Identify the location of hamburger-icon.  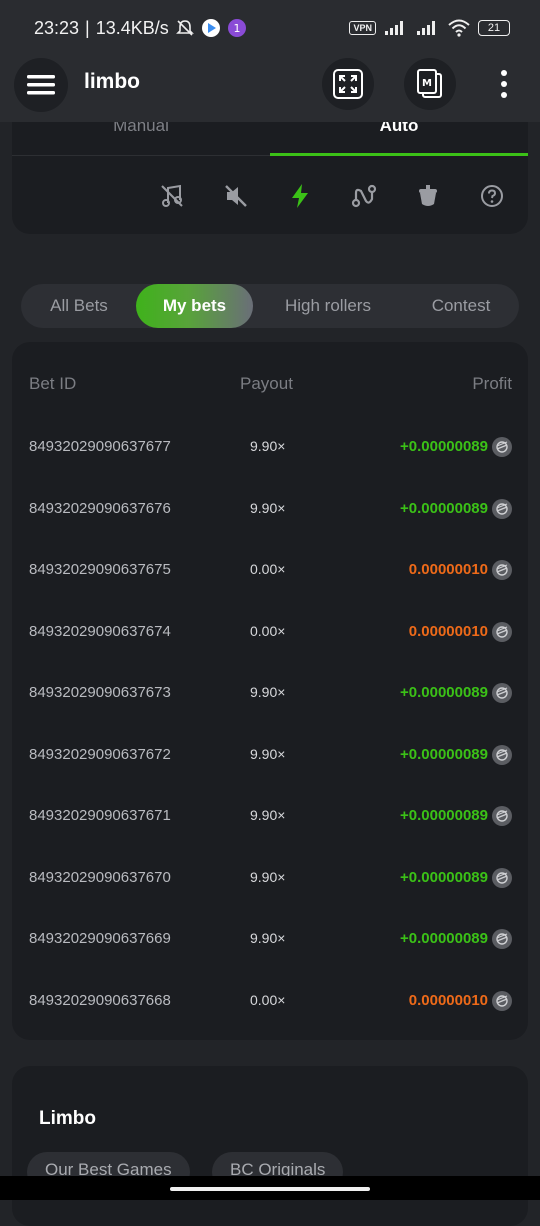
(41, 85).